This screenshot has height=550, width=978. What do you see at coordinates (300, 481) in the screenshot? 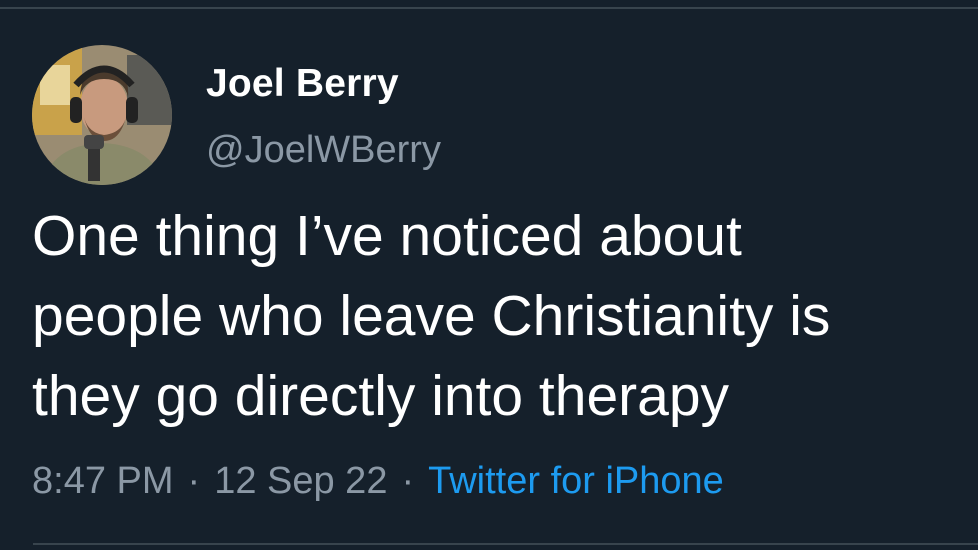
I see `tweet-date: 12 Sep 22` at bounding box center [300, 481].